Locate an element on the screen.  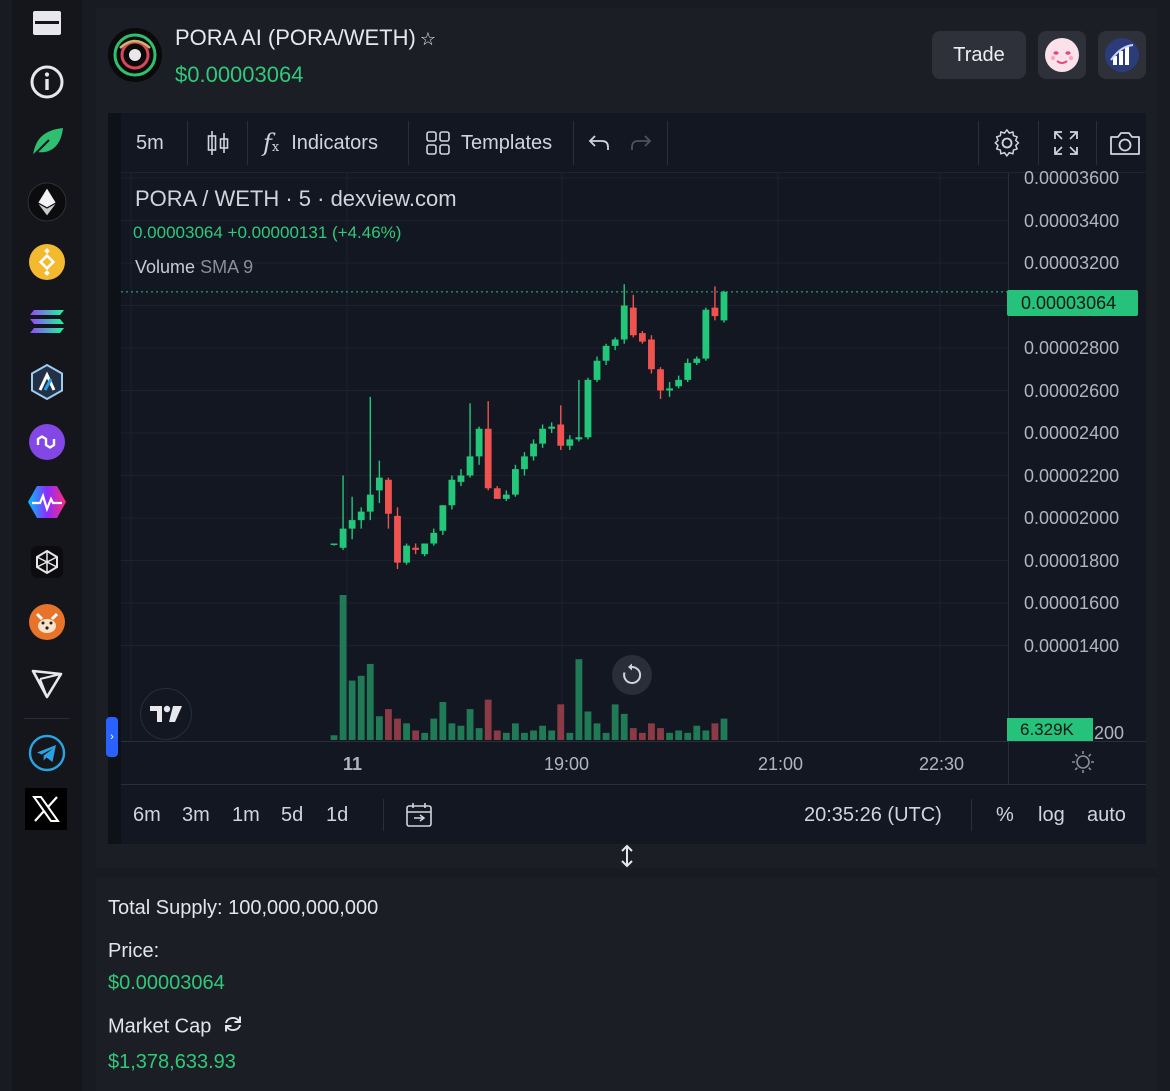
market-cap-value: $1,378,633.93 is located at coordinates (172, 1062).